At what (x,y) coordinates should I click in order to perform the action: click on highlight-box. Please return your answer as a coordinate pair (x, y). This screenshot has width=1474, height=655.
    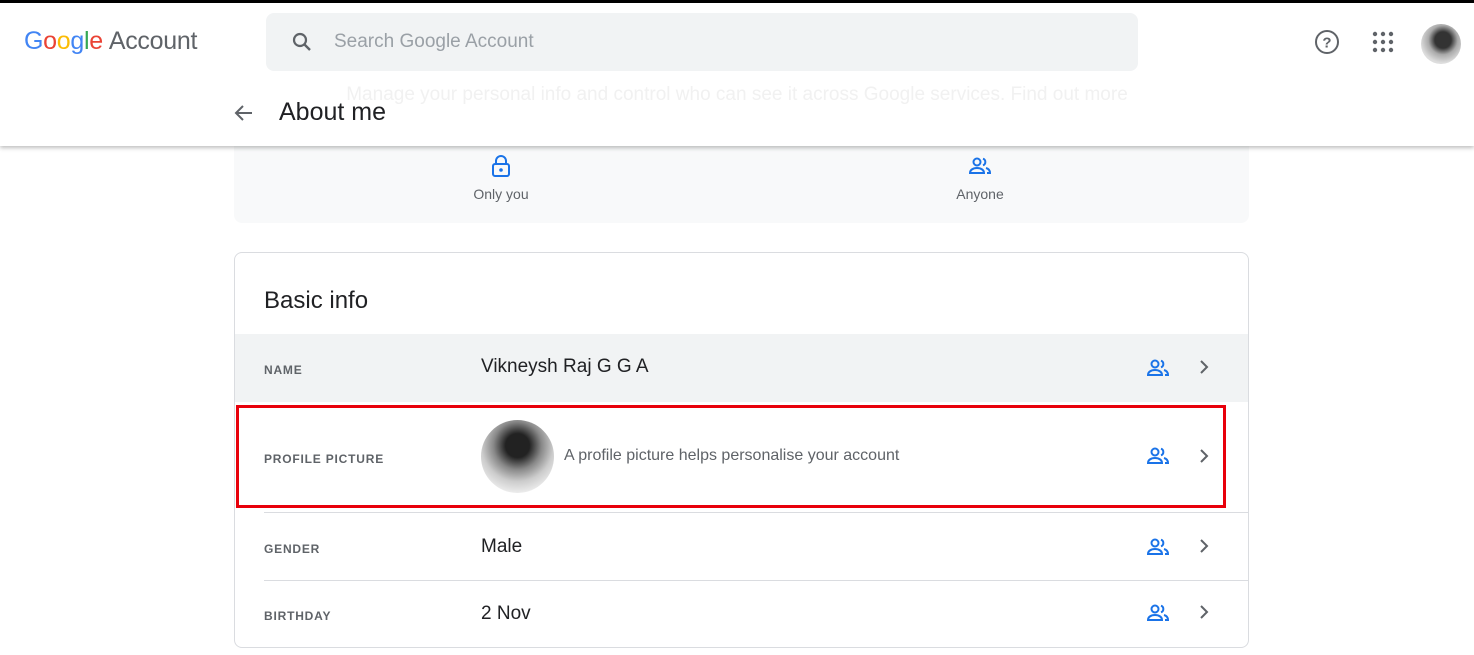
    Looking at the image, I should click on (731, 456).